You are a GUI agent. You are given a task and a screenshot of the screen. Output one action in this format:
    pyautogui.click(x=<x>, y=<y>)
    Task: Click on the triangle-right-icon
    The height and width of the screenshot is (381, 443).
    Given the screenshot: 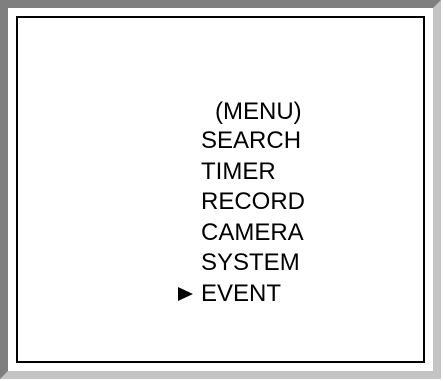 What is the action you would take?
    pyautogui.click(x=188, y=294)
    